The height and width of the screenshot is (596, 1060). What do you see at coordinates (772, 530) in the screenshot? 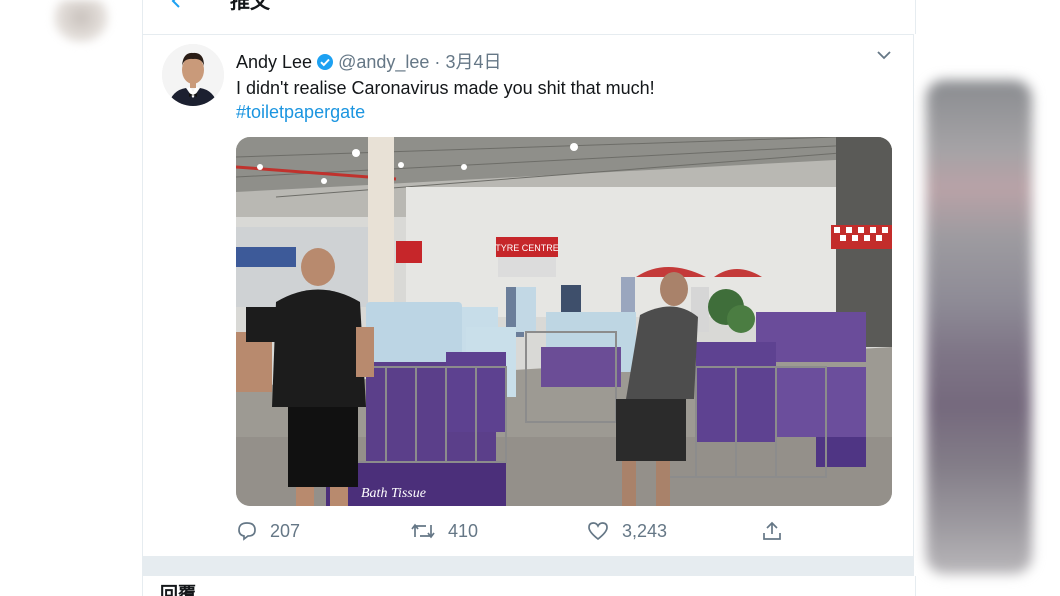
I see `share-icon` at bounding box center [772, 530].